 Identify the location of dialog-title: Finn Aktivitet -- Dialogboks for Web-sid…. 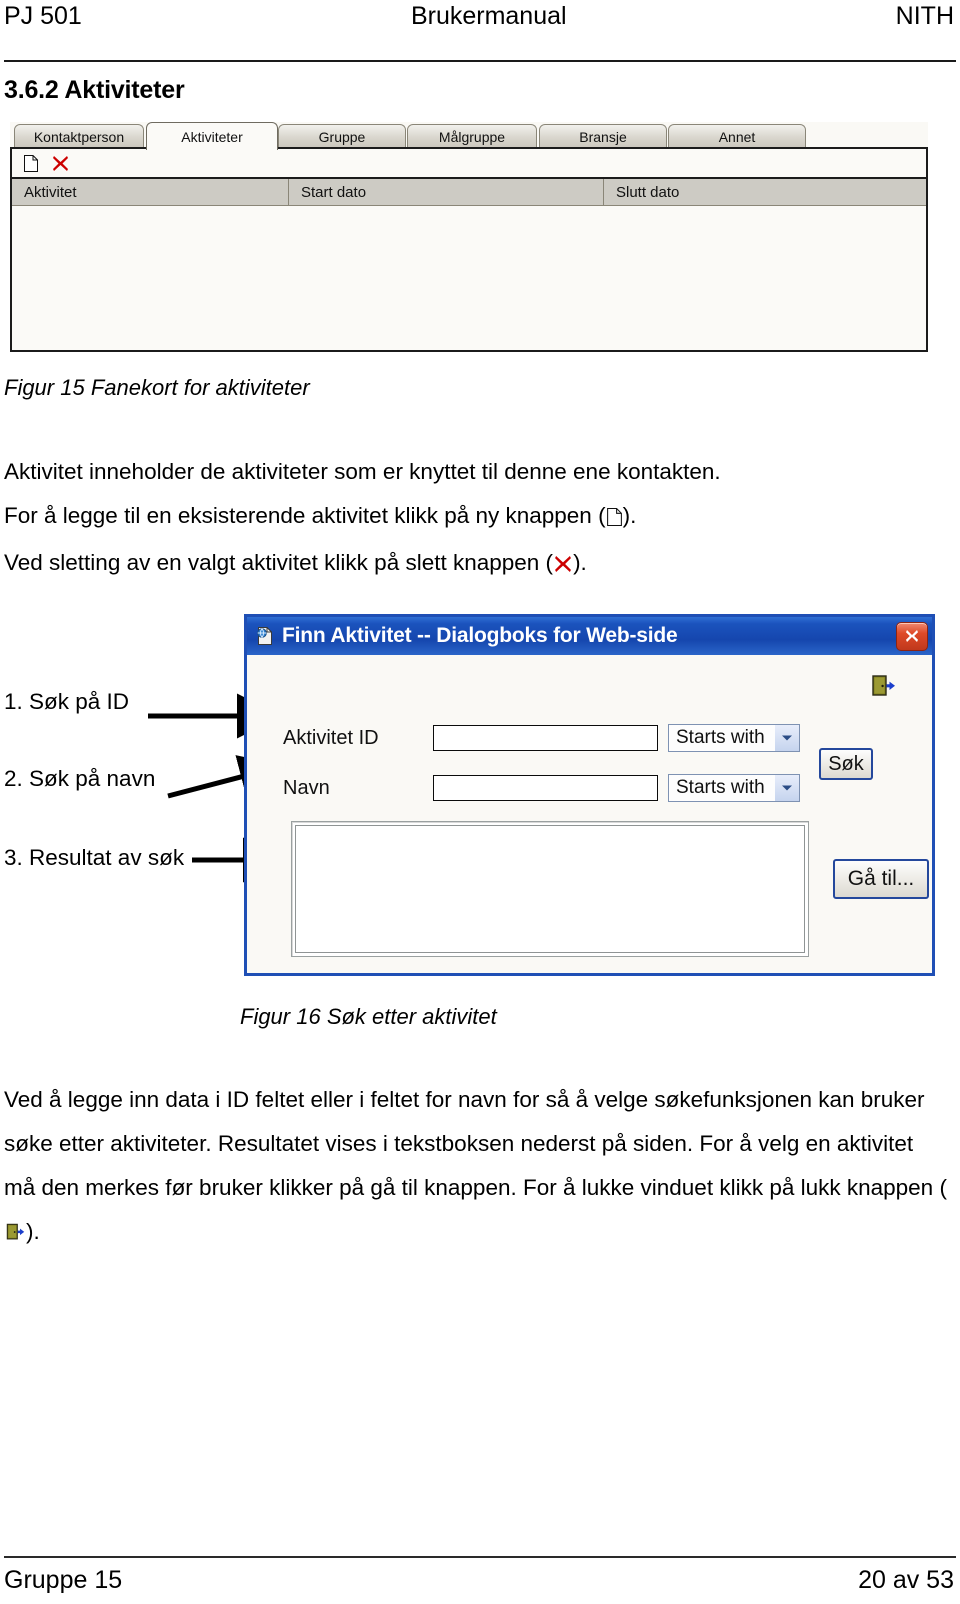
(480, 635).